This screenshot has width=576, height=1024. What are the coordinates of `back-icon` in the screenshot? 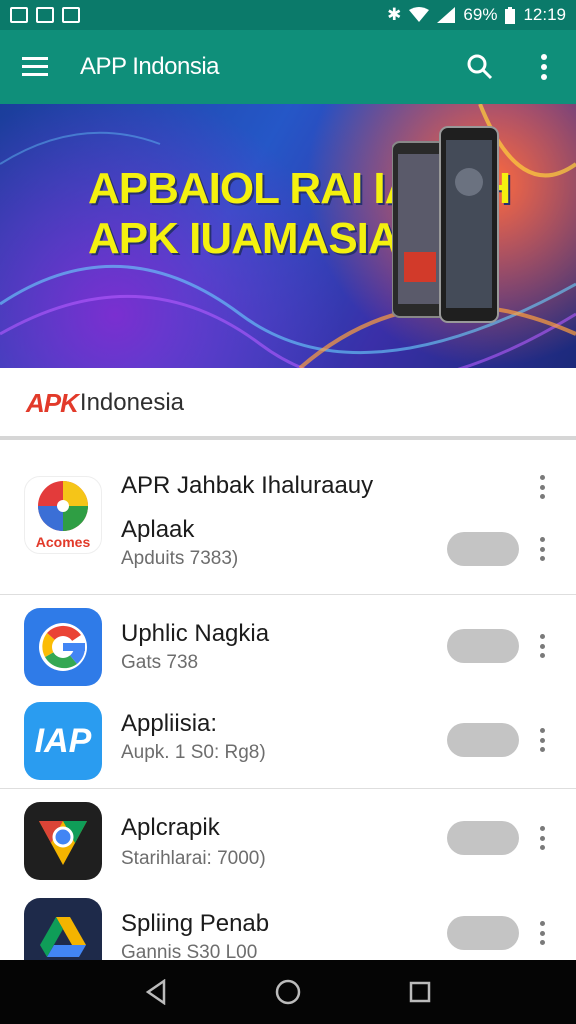 It's located at (155, 992).